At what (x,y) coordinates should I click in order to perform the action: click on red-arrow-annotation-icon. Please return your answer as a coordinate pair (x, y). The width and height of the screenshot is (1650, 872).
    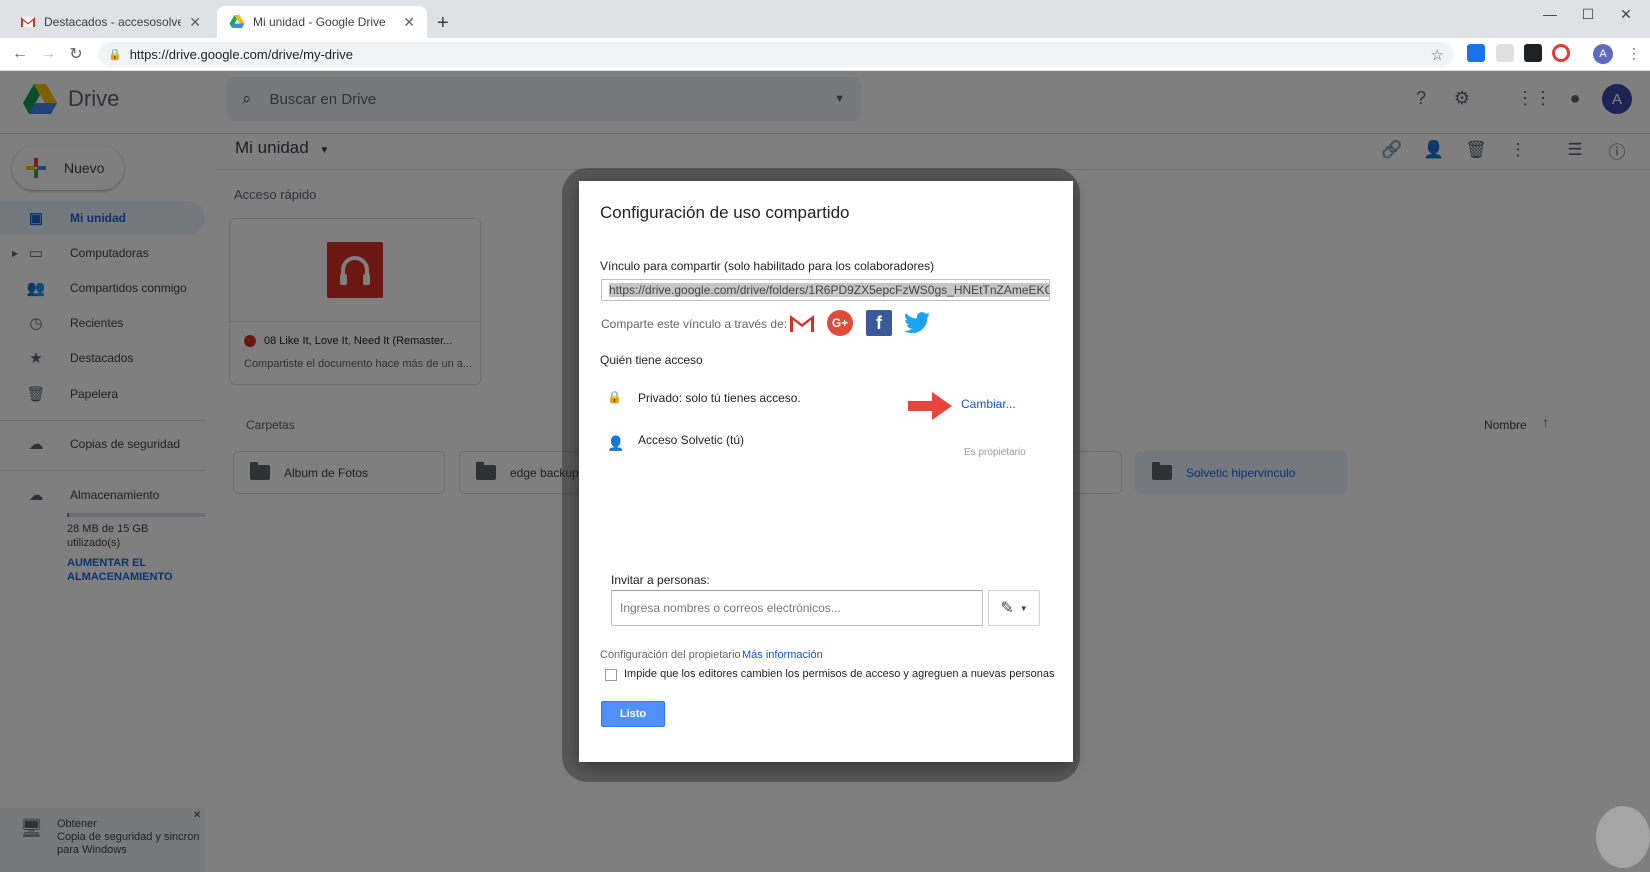
    Looking at the image, I should click on (930, 408).